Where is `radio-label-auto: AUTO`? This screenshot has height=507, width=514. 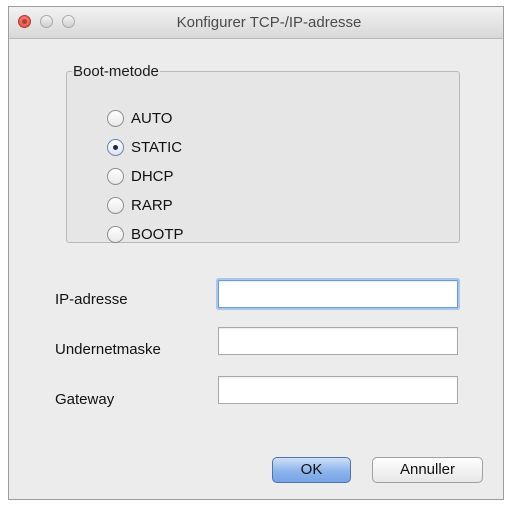
radio-label-auto: AUTO is located at coordinates (152, 118).